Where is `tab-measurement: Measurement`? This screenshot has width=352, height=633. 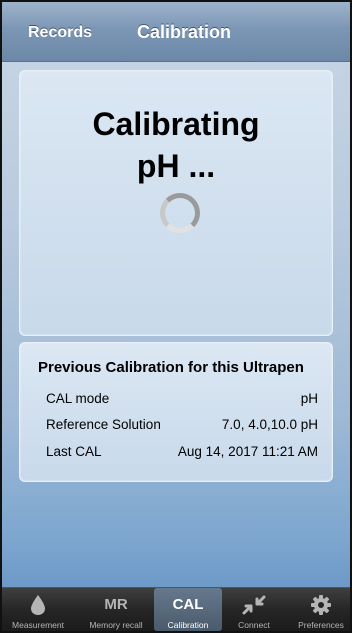 tab-measurement: Measurement is located at coordinates (38, 609).